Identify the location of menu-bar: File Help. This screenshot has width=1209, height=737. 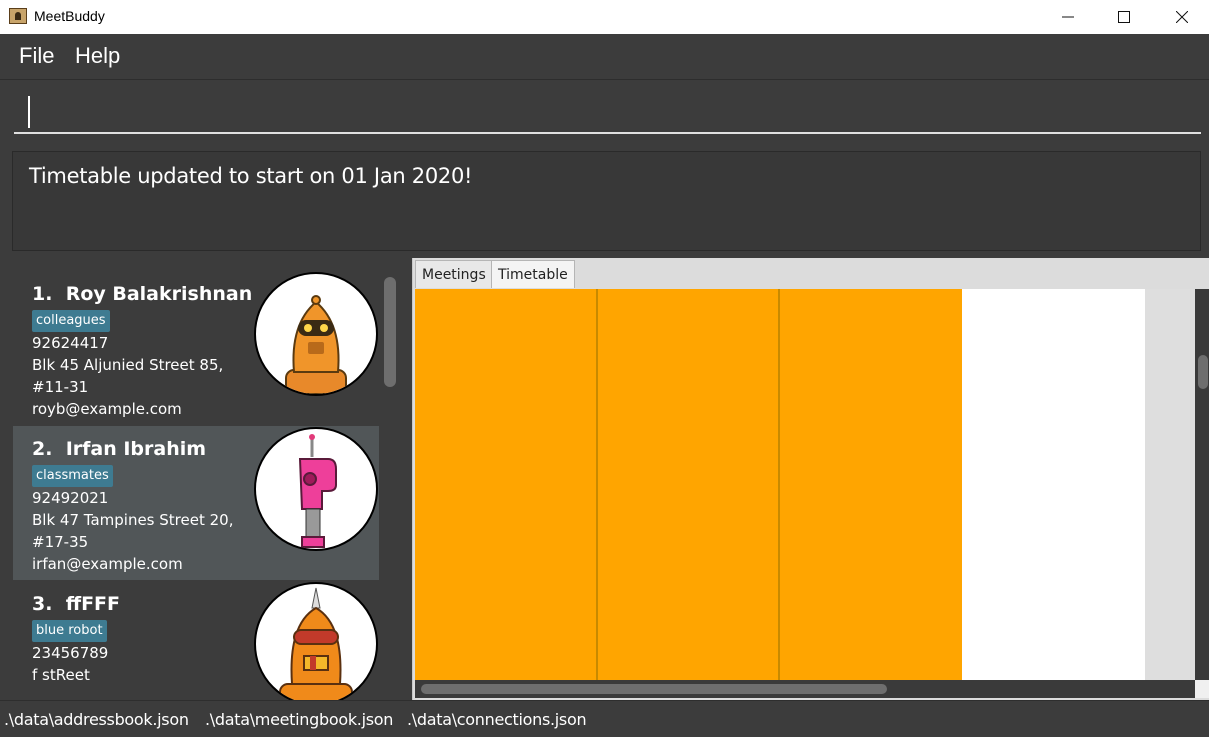
(604, 57).